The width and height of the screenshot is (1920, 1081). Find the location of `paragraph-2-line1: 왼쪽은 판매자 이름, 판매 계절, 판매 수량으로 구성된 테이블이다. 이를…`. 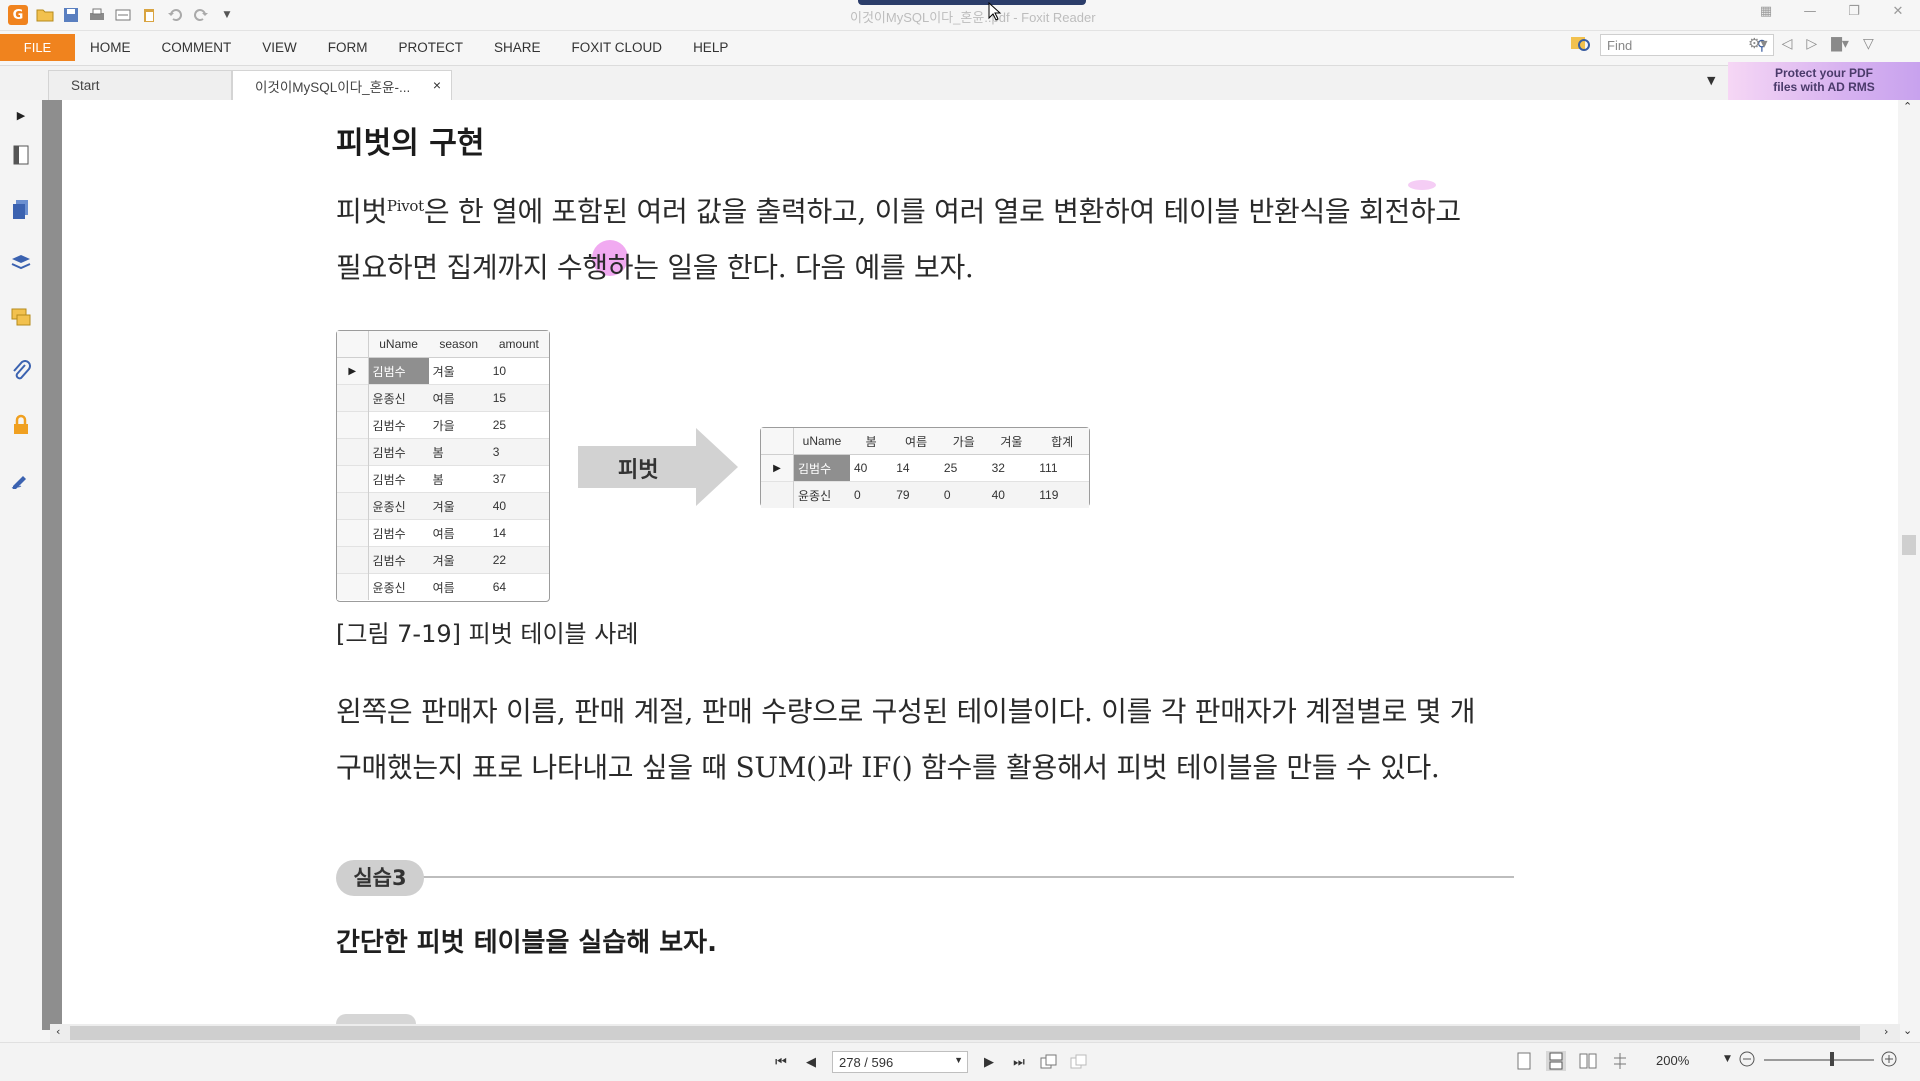

paragraph-2-line1: 왼쪽은 판매자 이름, 판매 계절, 판매 수량으로 구성된 테이블이다. 이를… is located at coordinates (906, 711).